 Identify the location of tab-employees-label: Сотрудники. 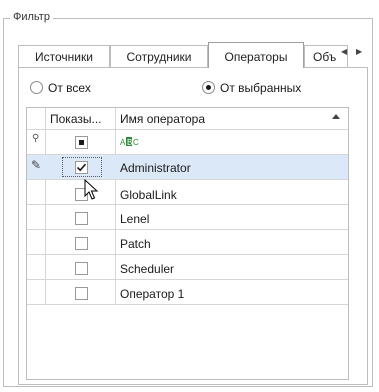
(159, 57).